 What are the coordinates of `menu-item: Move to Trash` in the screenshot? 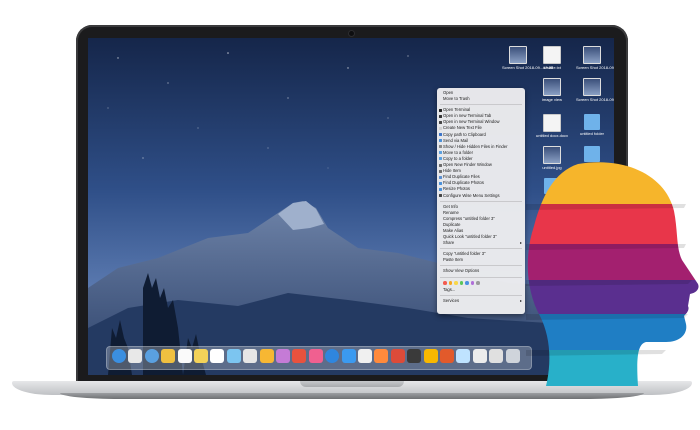 It's located at (481, 99).